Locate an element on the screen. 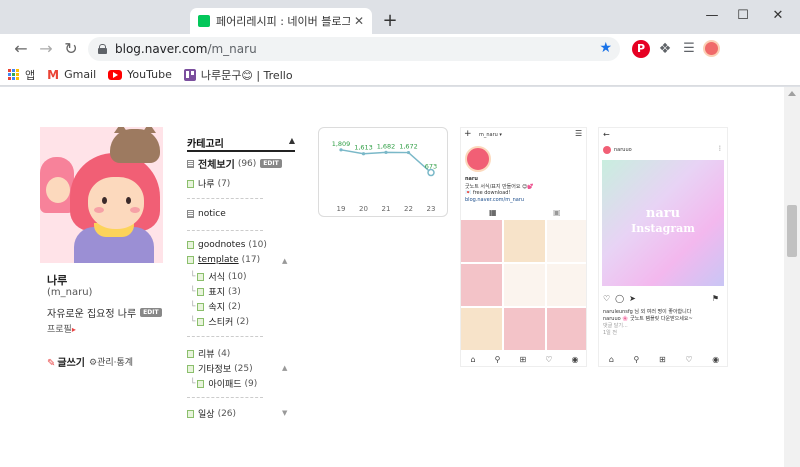 The height and width of the screenshot is (467, 800). chevron-right-icon: ▸ is located at coordinates (73, 329).